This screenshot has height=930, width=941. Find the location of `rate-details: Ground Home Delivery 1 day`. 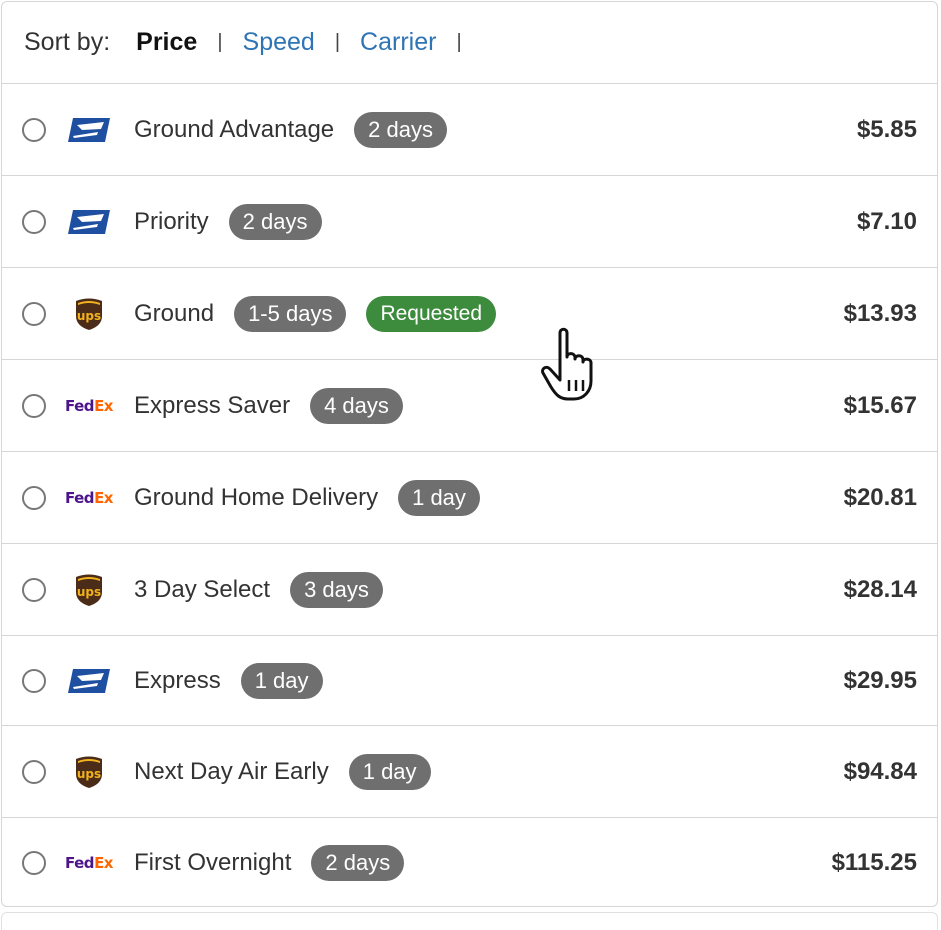

rate-details: Ground Home Delivery 1 day is located at coordinates (307, 498).